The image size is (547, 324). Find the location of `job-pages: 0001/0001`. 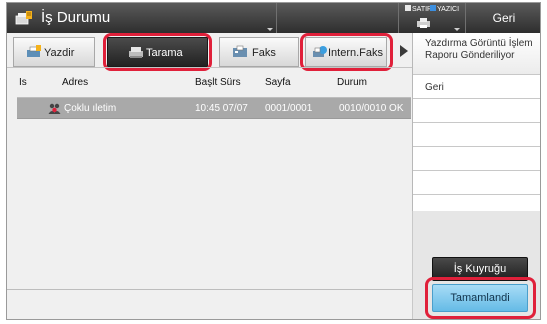

job-pages: 0001/0001 is located at coordinates (289, 108).